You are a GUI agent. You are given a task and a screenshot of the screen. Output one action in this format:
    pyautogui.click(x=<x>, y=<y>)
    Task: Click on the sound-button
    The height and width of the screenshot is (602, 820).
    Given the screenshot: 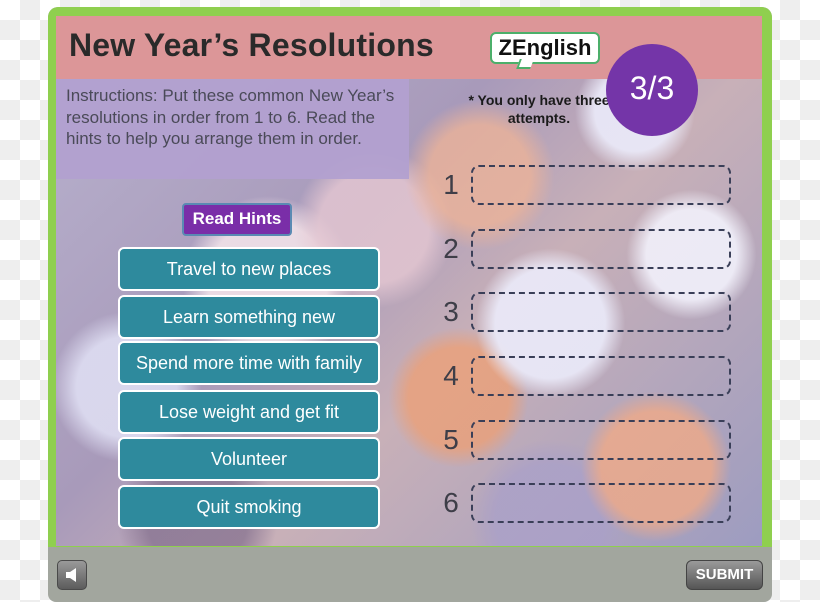 What is the action you would take?
    pyautogui.click(x=72, y=575)
    